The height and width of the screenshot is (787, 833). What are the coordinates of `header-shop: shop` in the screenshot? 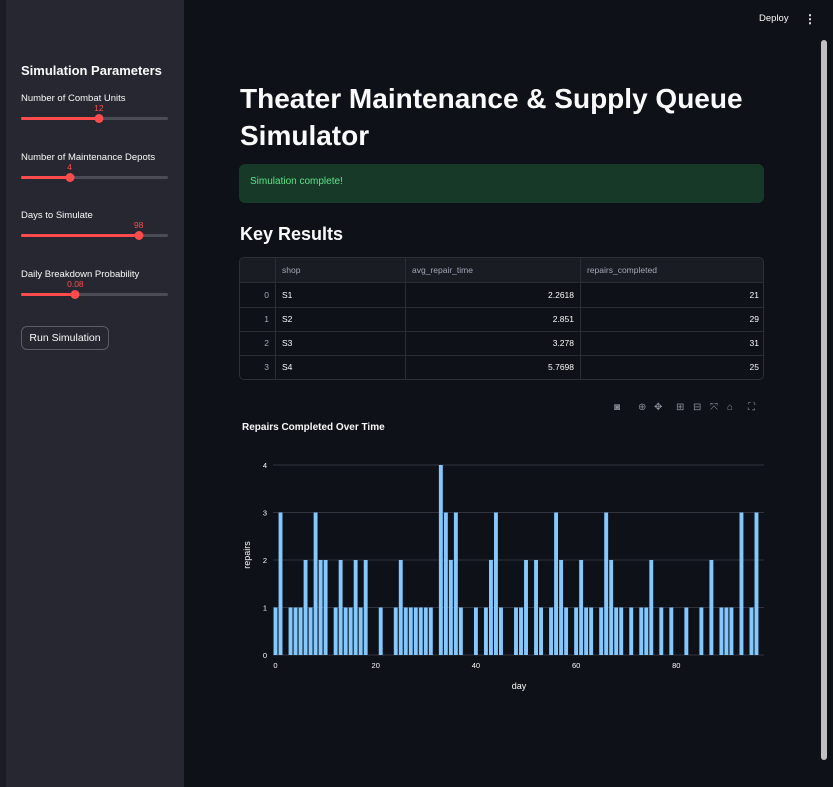 It's located at (341, 270).